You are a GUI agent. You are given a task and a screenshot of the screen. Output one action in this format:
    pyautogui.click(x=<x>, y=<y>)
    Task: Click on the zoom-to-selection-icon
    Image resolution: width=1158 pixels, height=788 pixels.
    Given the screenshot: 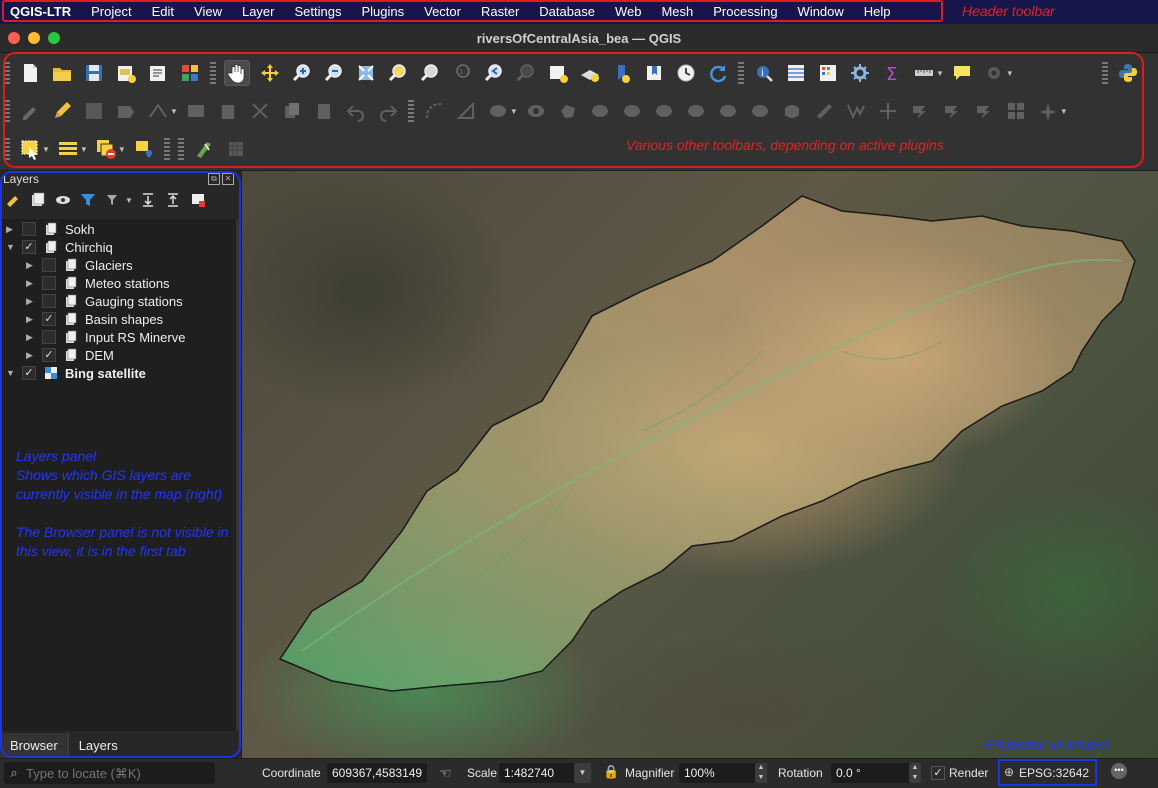 What is the action you would take?
    pyautogui.click(x=398, y=73)
    